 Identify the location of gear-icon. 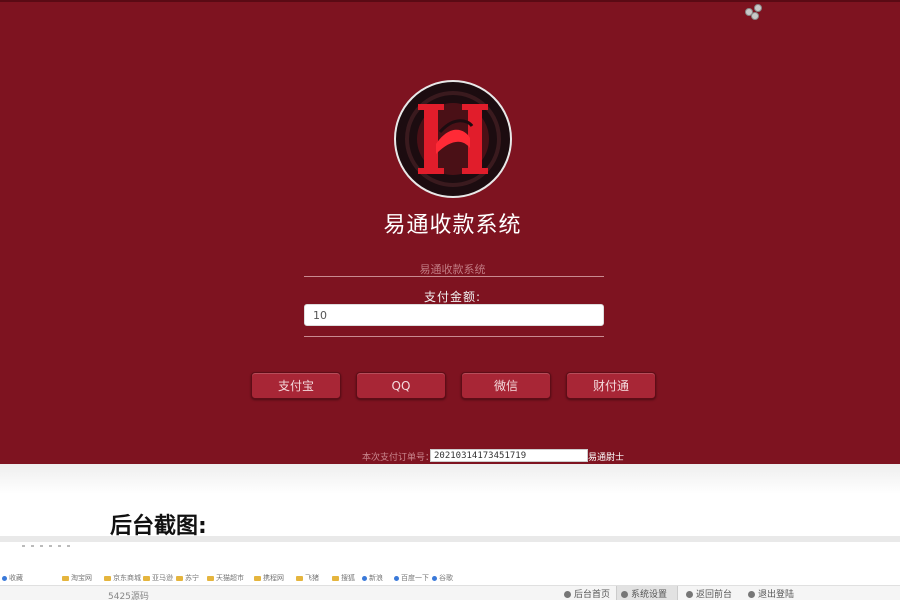
(624, 594).